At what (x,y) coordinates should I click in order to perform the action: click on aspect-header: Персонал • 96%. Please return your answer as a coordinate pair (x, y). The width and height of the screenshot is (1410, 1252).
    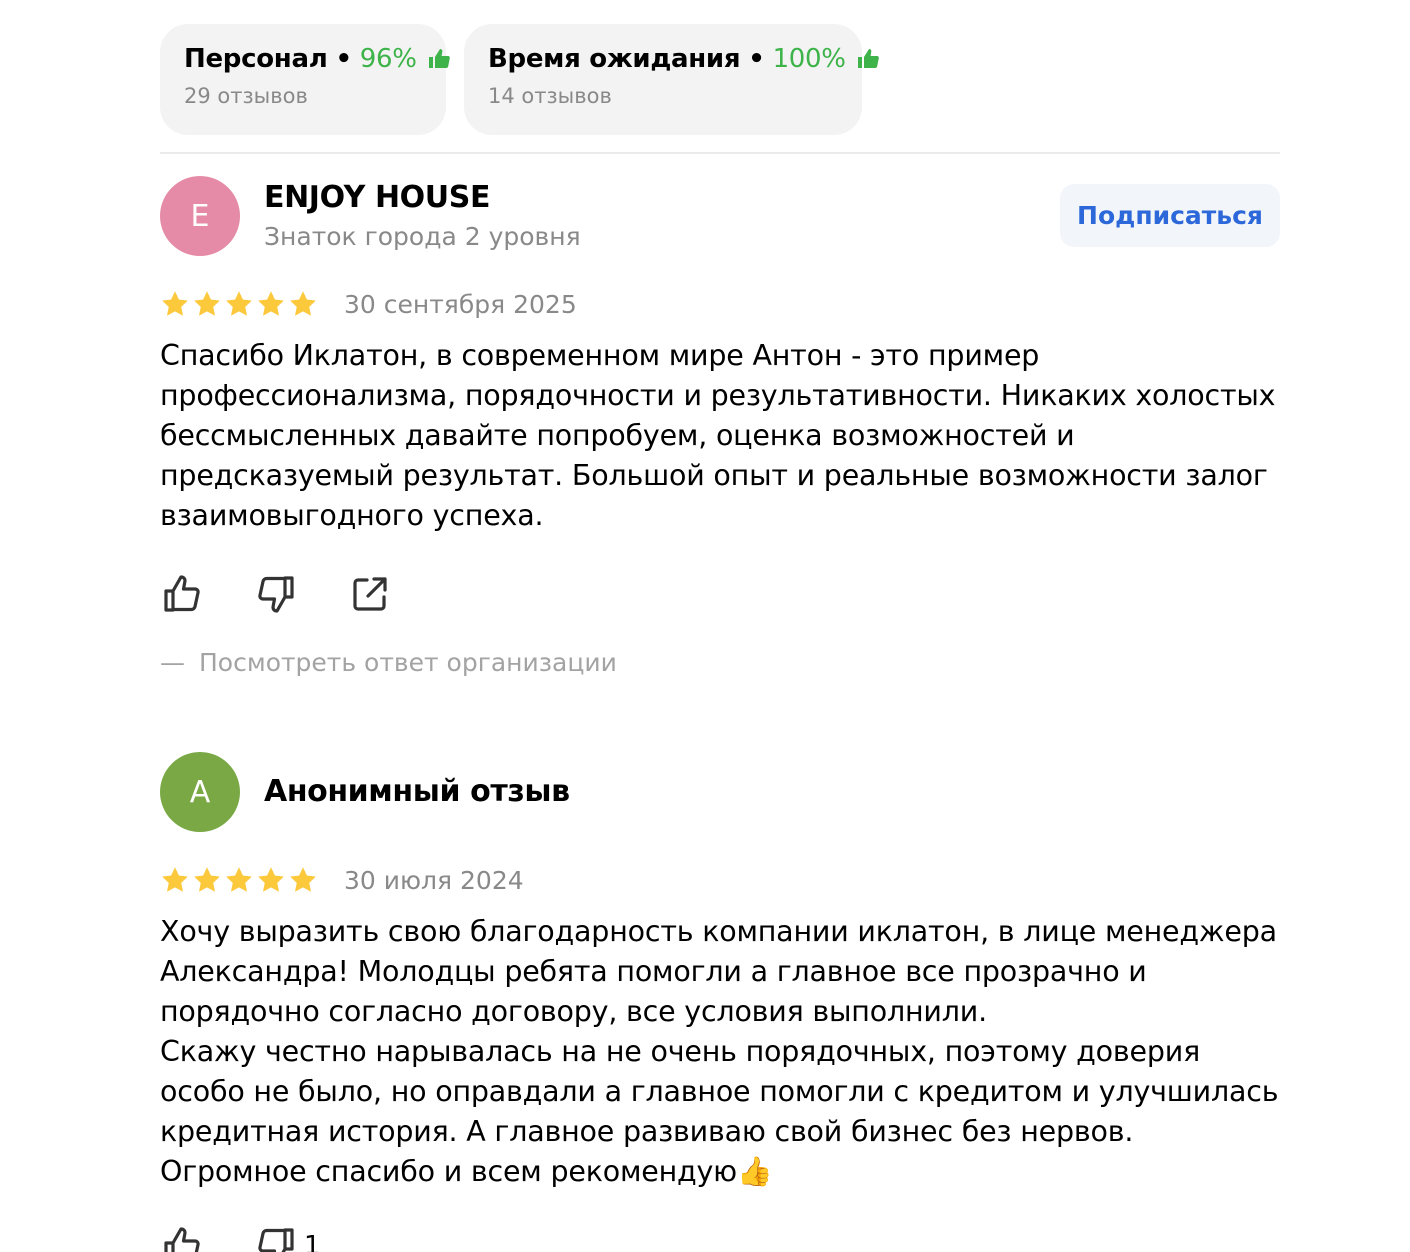
    Looking at the image, I should click on (317, 59).